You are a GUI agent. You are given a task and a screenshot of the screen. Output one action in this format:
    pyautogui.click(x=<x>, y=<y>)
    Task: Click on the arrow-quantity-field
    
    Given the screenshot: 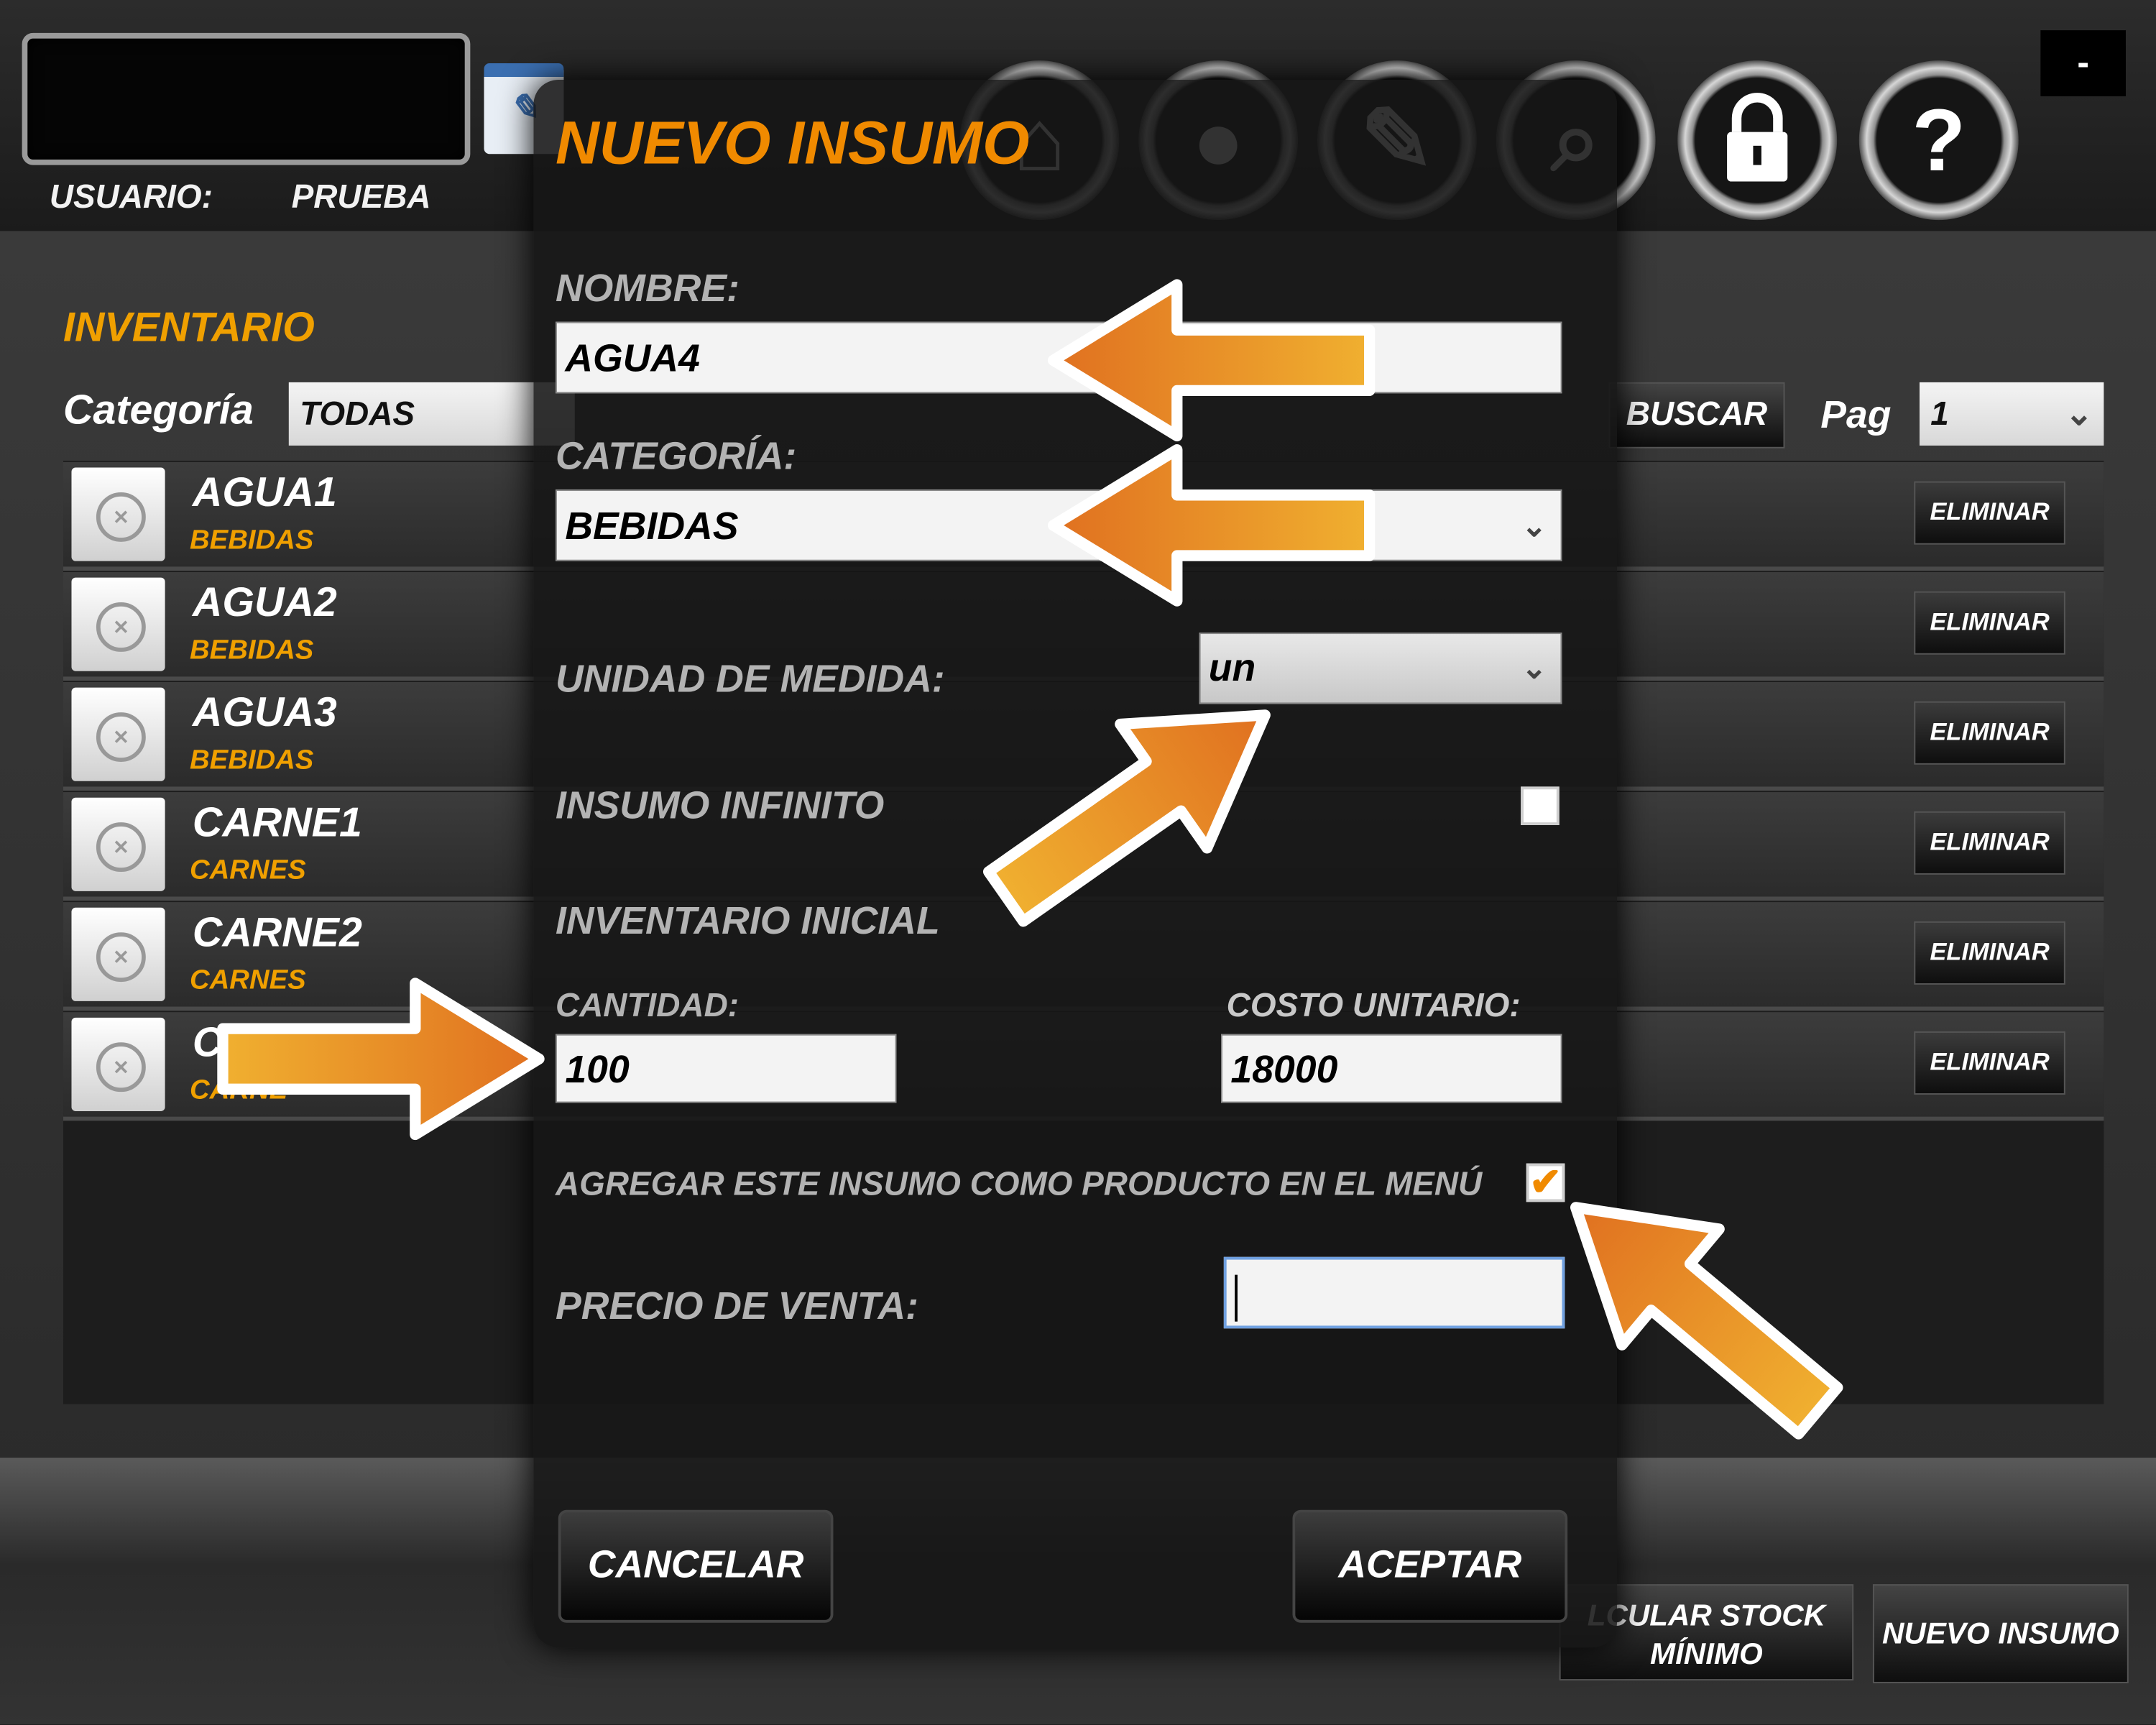 What is the action you would take?
    pyautogui.click(x=381, y=1058)
    